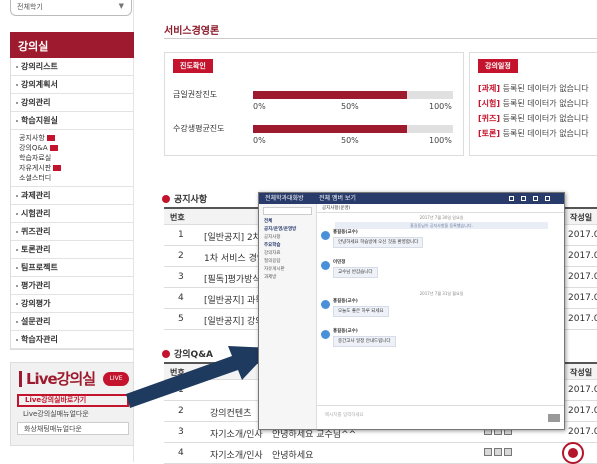  Describe the element at coordinates (287, 246) in the screenshot. I see `room-item: 주요학습` at that location.